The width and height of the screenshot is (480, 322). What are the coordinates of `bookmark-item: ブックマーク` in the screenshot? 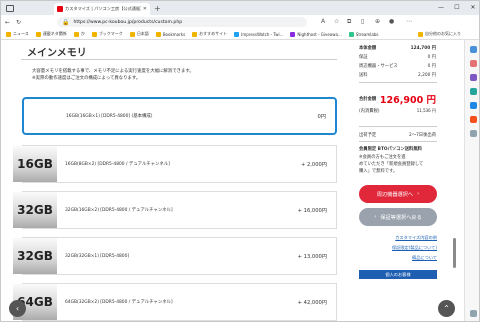 It's located at (107, 34).